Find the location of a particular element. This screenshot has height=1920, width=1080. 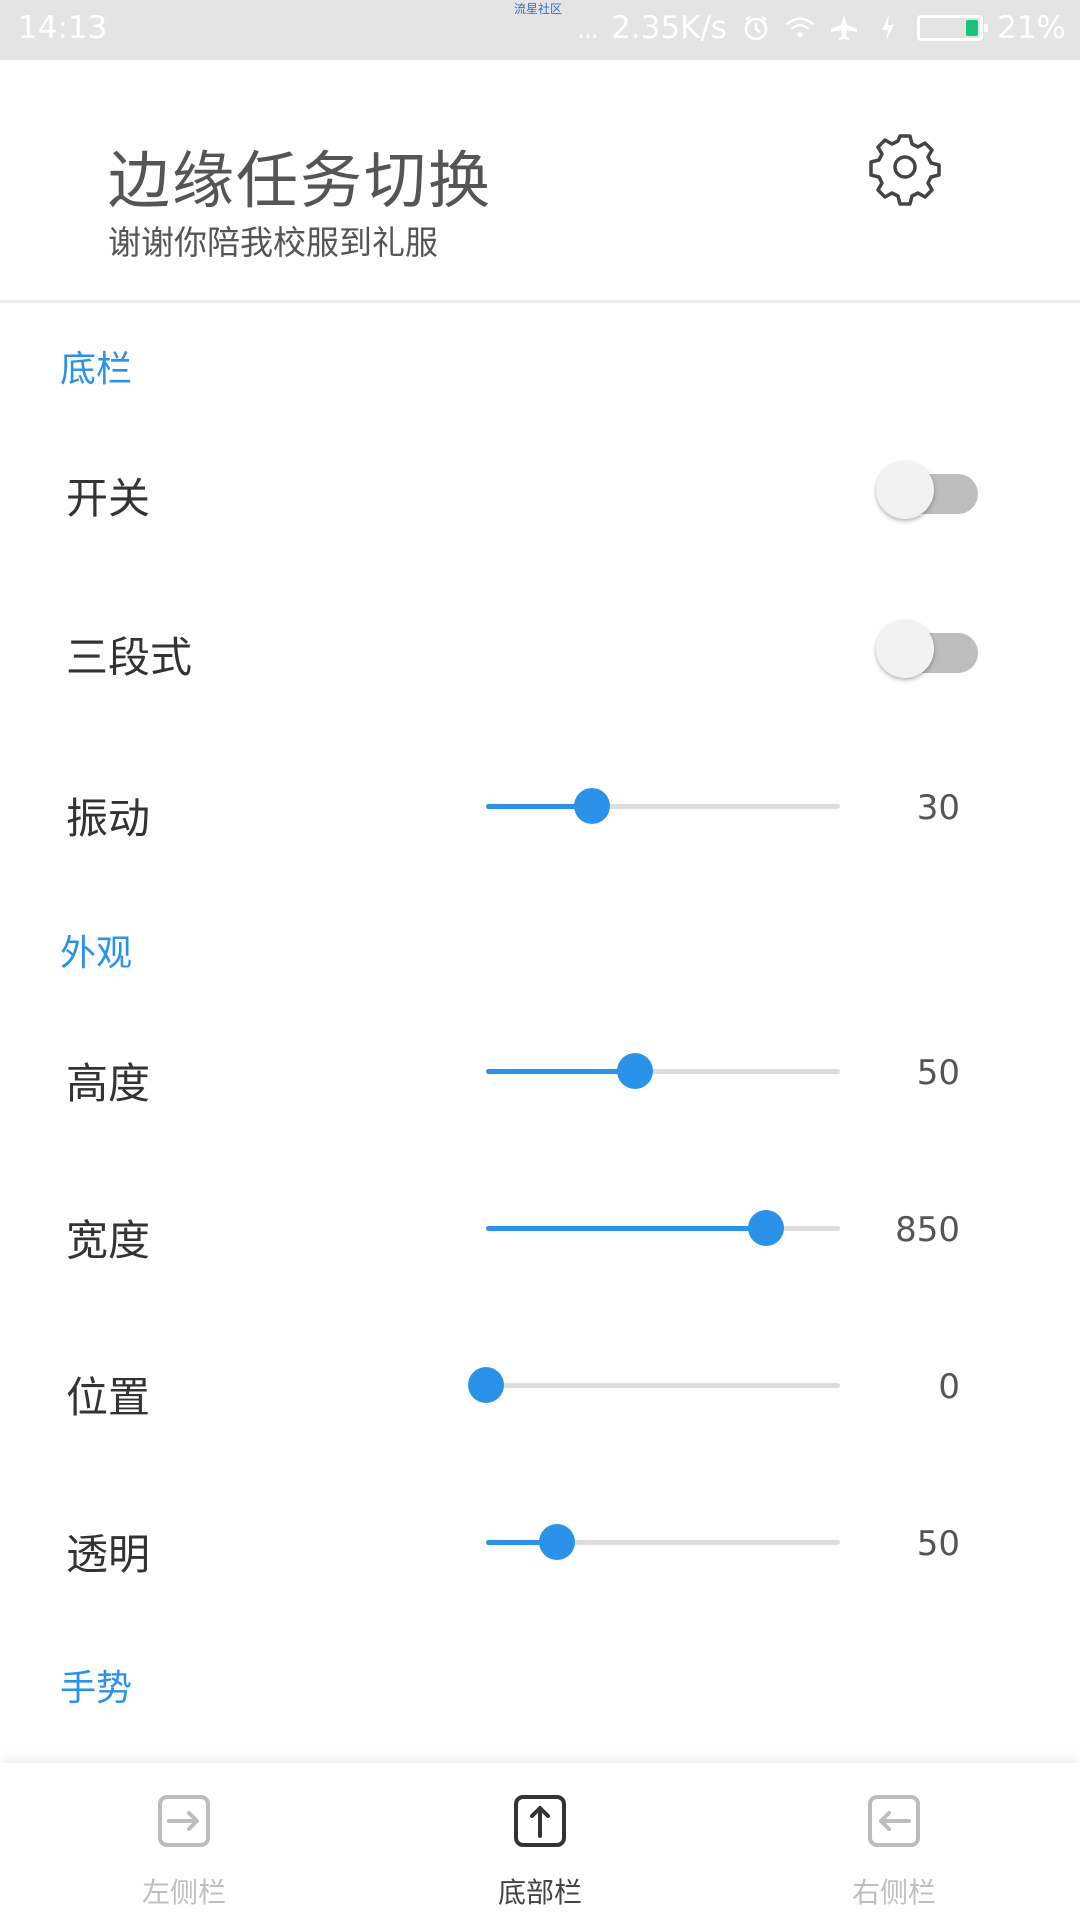

status-carrier: 流星社区 is located at coordinates (538, 9).